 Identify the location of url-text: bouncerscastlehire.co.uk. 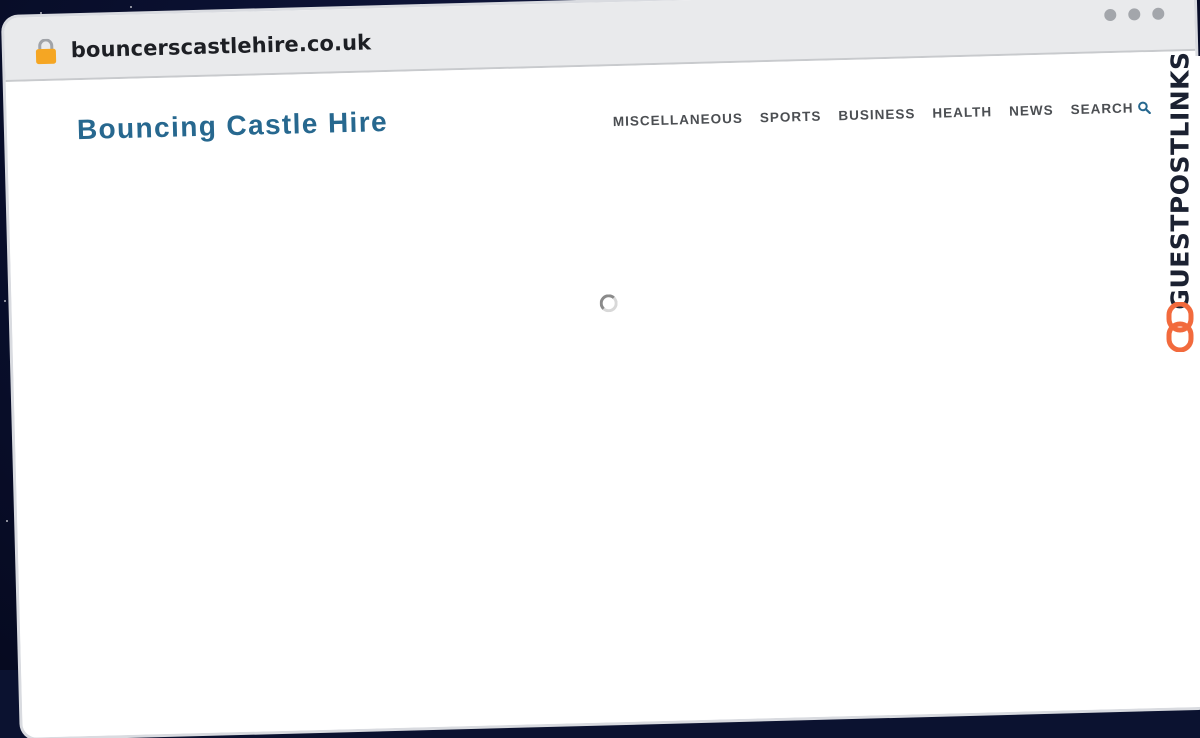
(221, 46).